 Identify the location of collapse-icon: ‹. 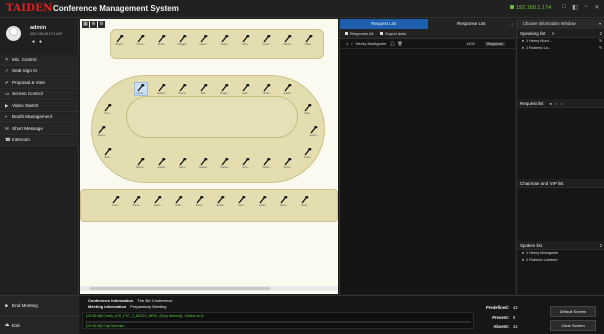
(512, 25).